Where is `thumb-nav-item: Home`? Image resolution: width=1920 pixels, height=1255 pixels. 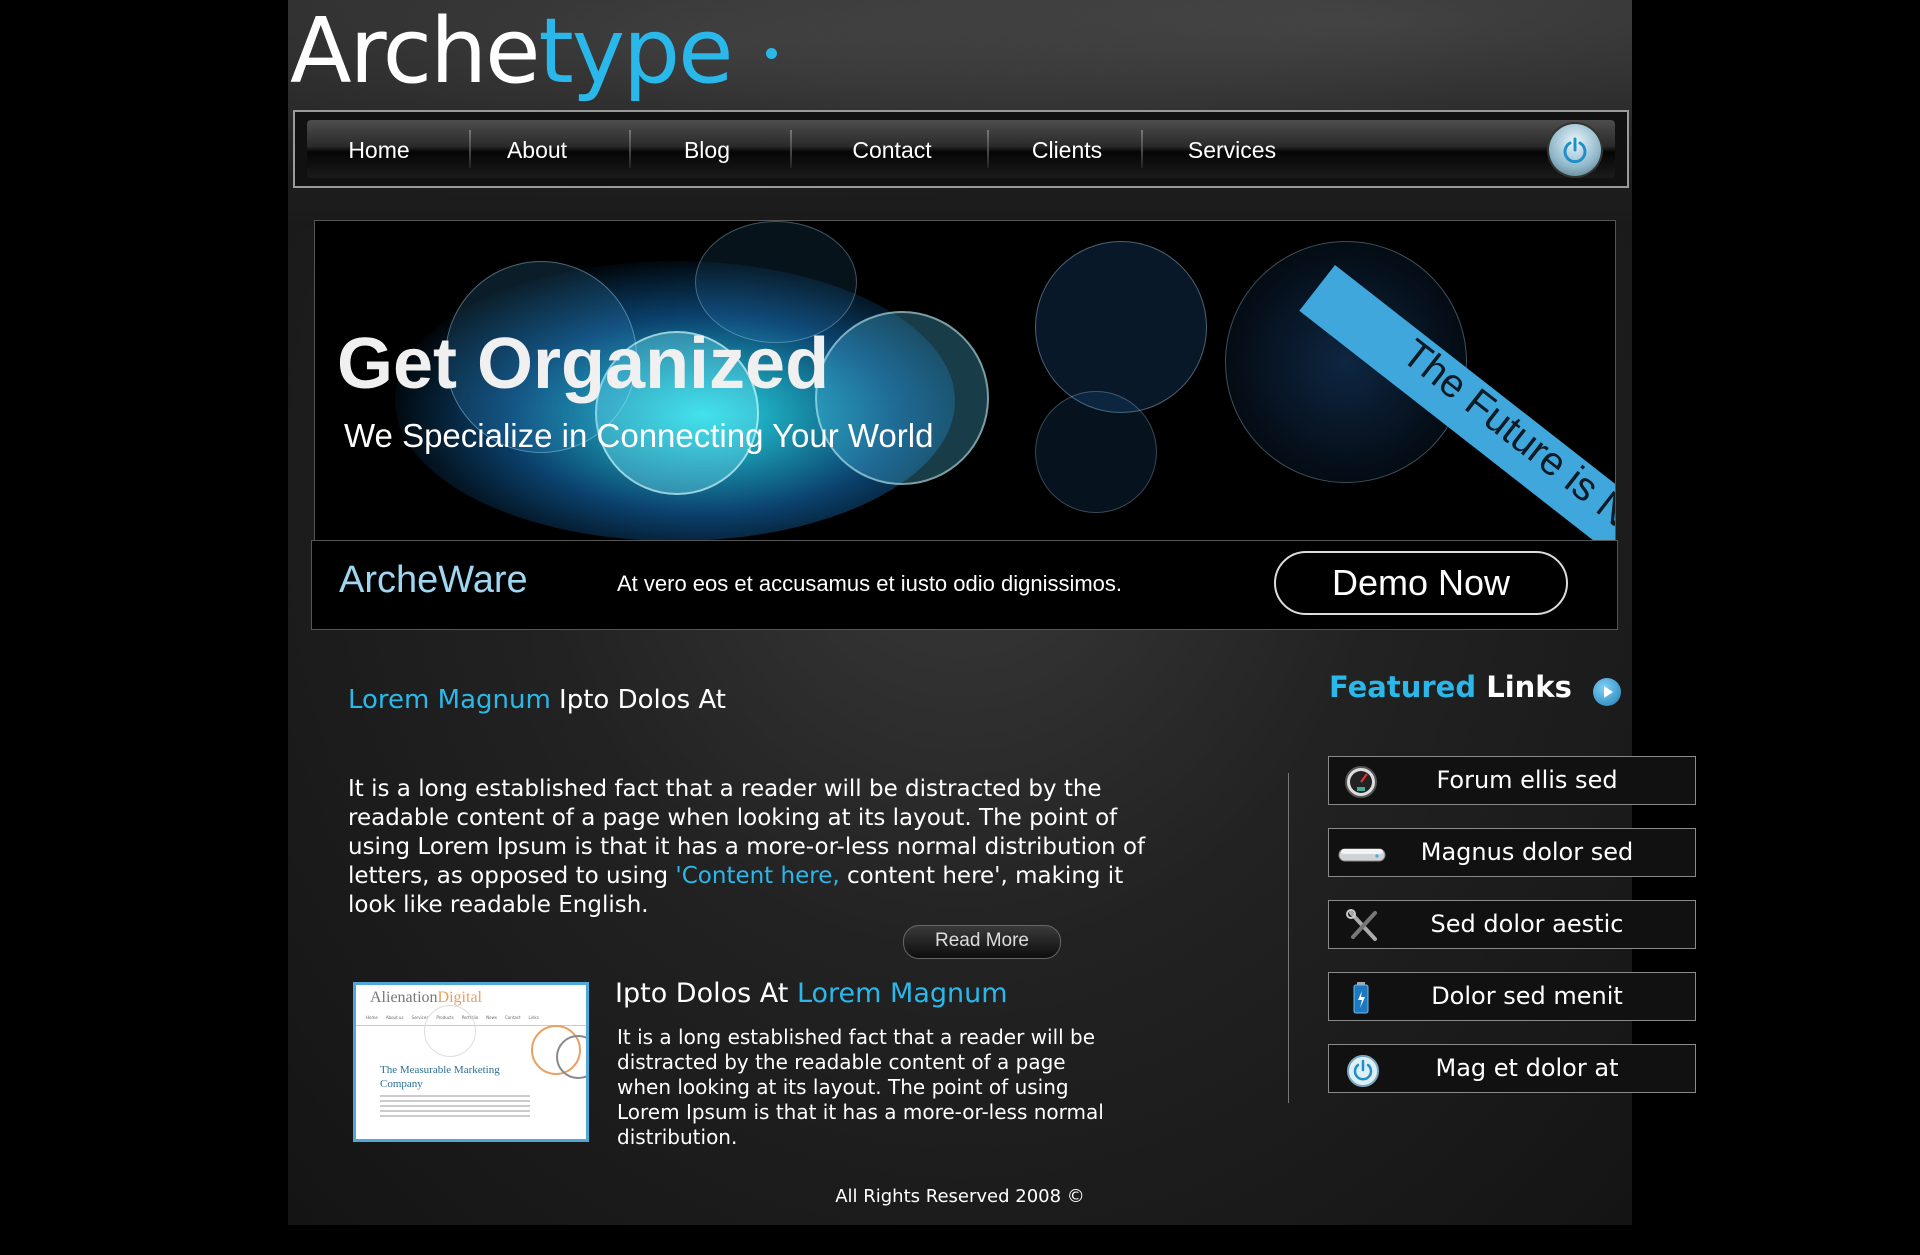
thumb-nav-item: Home is located at coordinates (372, 1017).